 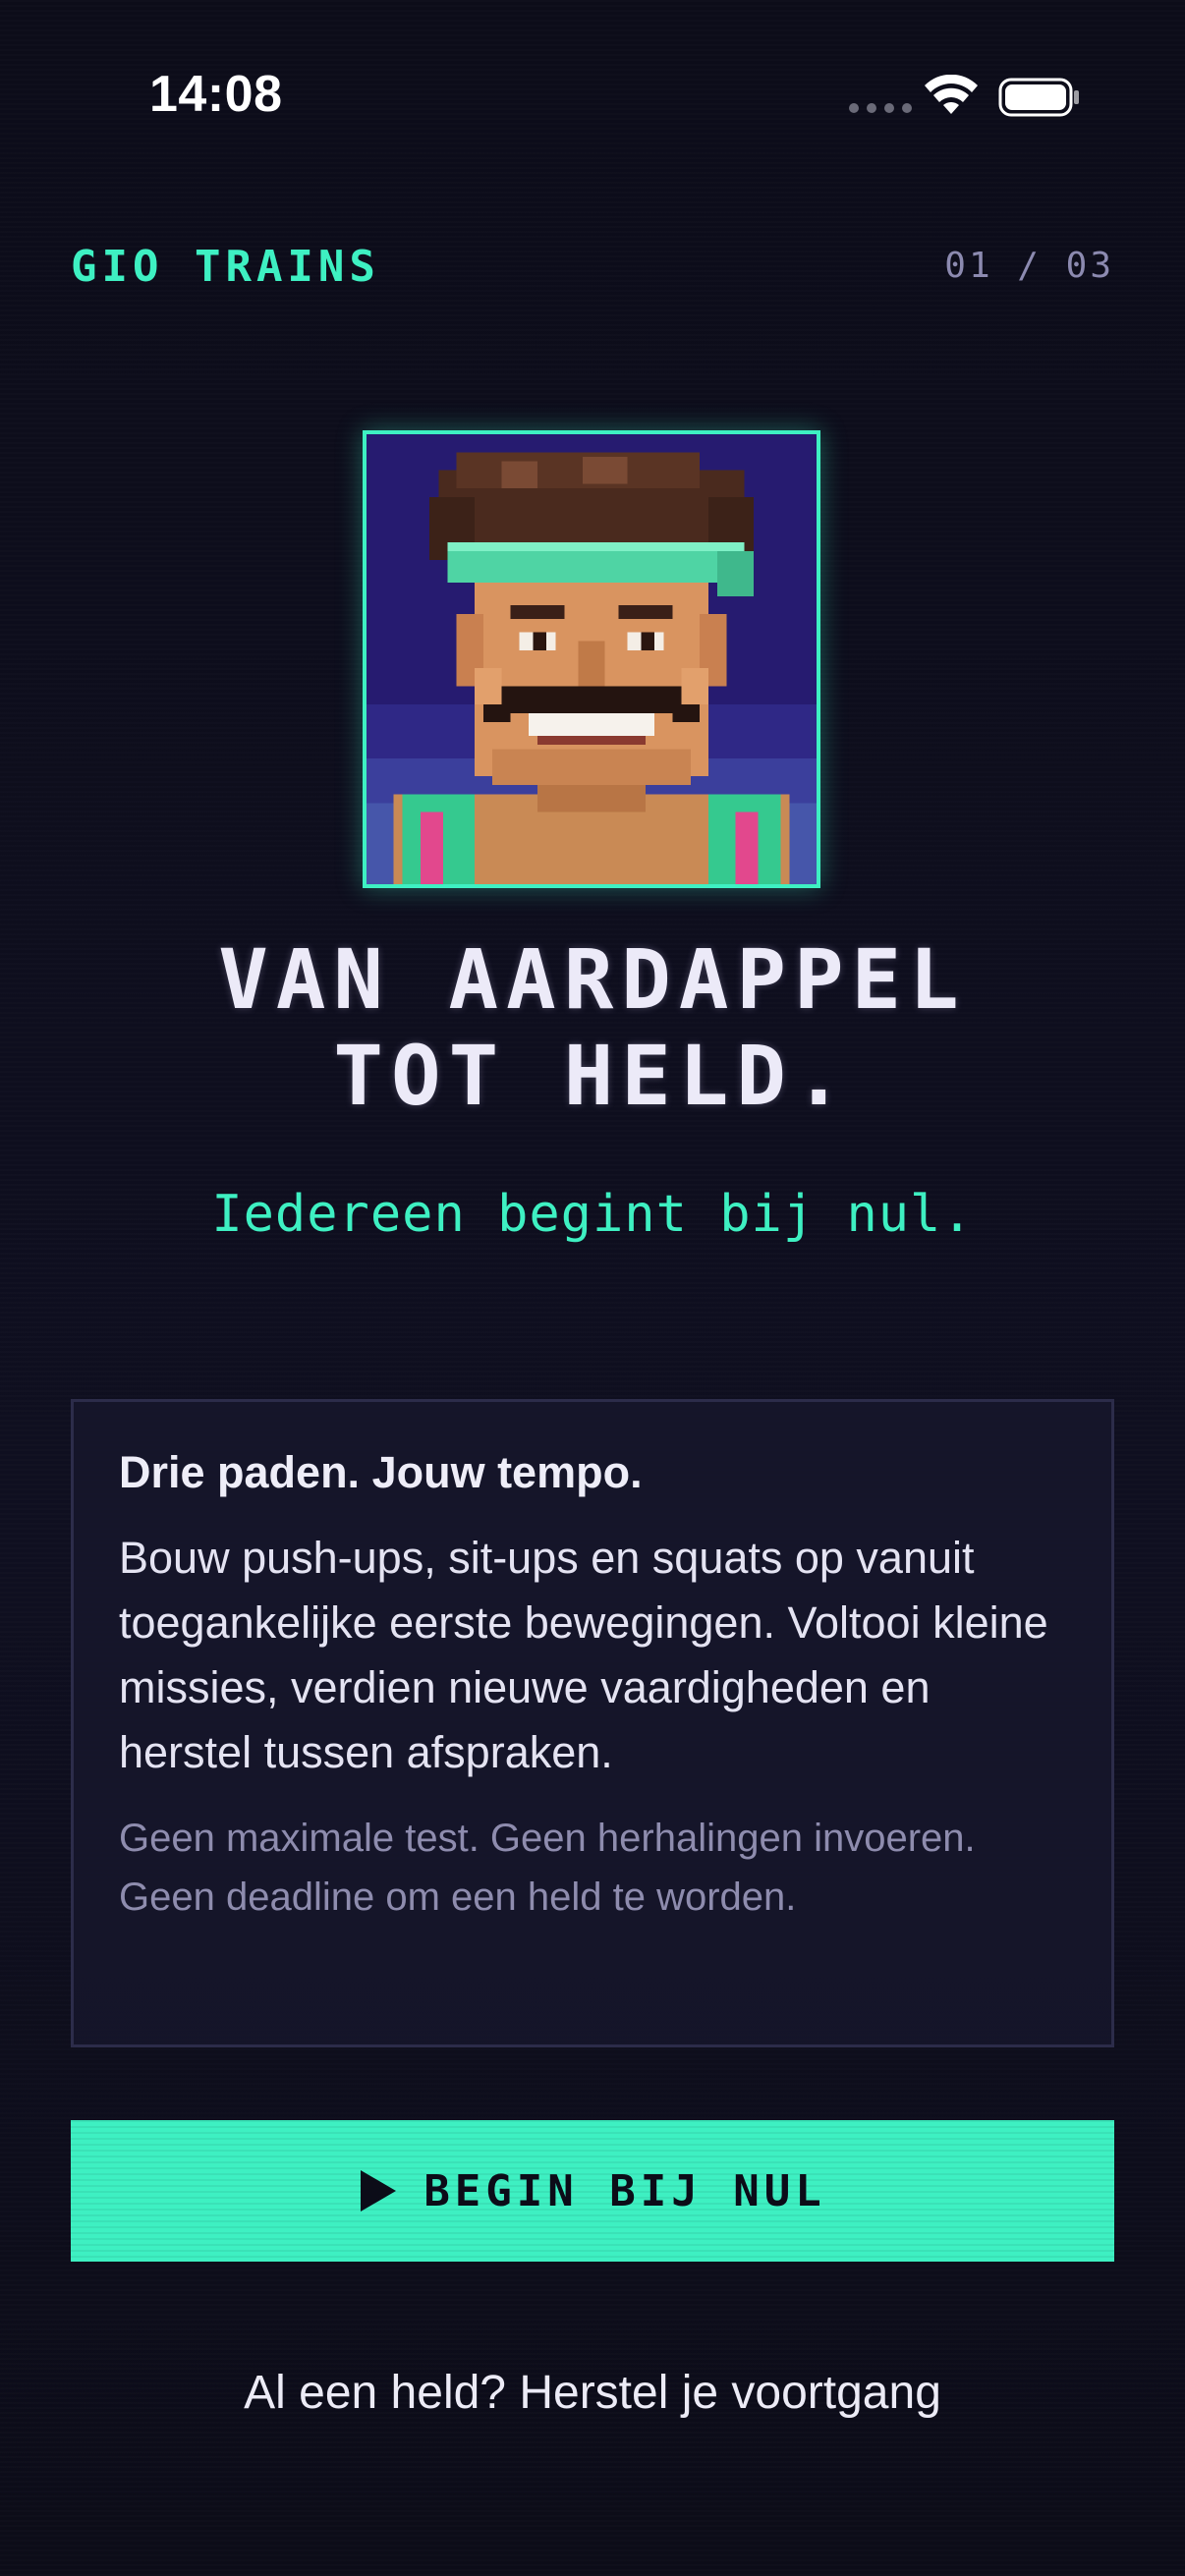 What do you see at coordinates (592, 1214) in the screenshot?
I see `tagline: Iedereen begint bij nul.` at bounding box center [592, 1214].